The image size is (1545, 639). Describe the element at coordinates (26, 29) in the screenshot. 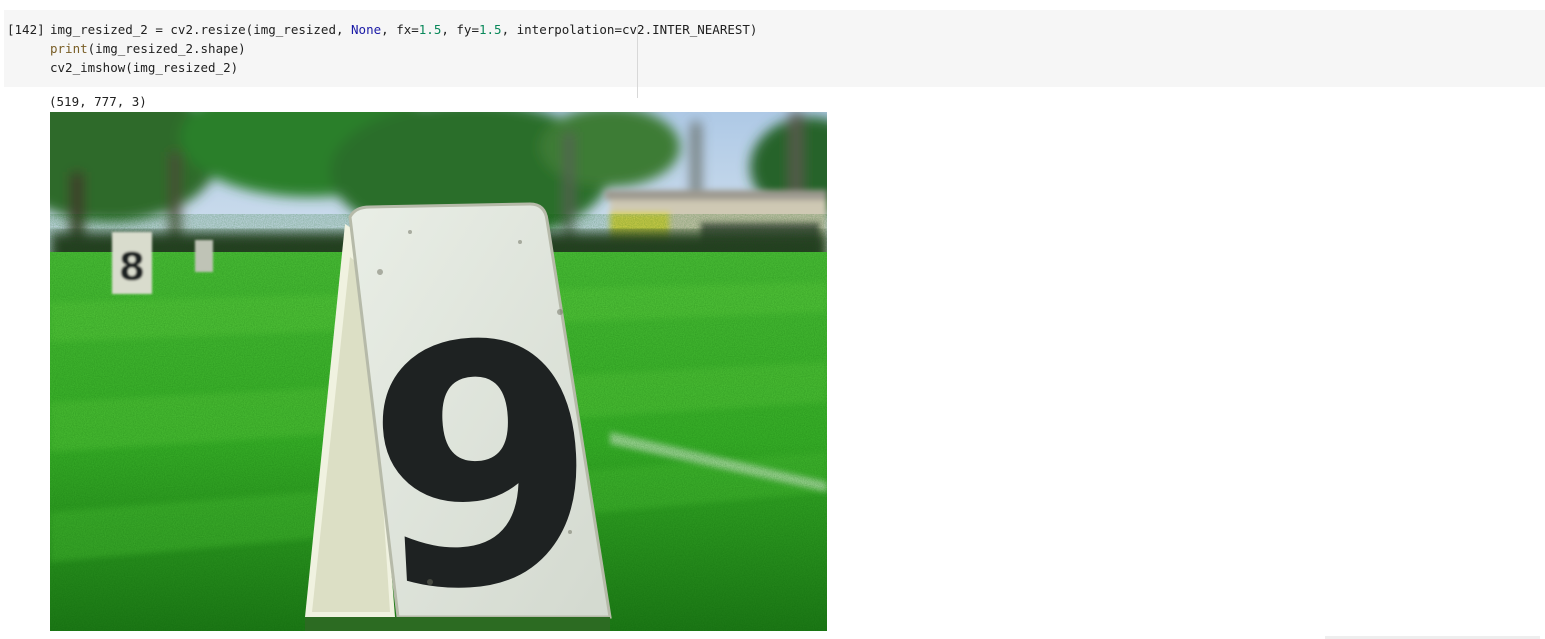

I see `execution-count: [142]` at that location.